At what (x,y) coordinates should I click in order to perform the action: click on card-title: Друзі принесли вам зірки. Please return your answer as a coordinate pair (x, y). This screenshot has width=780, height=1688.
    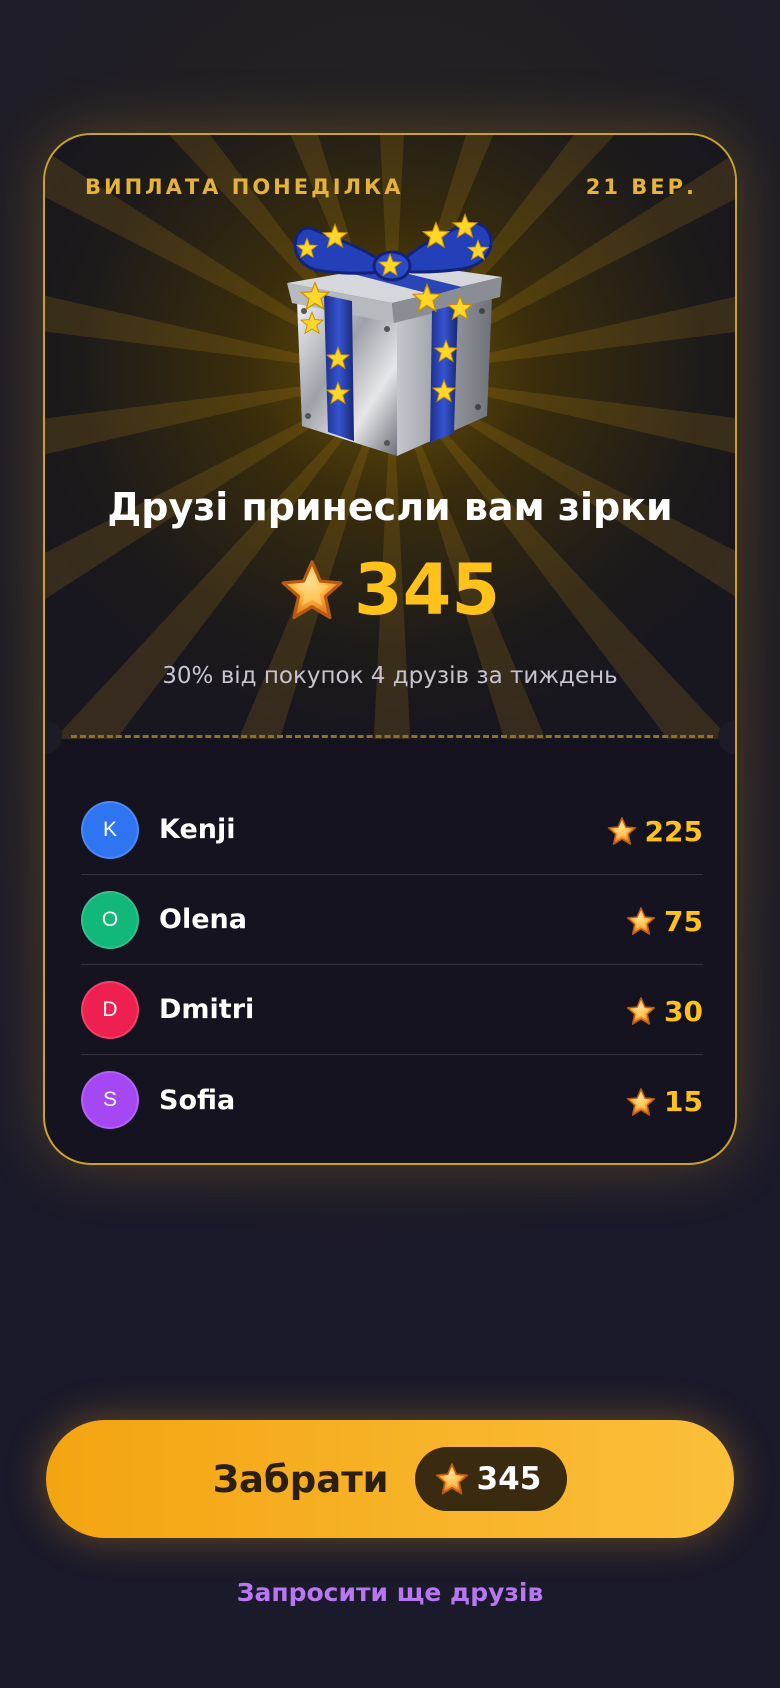
    Looking at the image, I should click on (390, 507).